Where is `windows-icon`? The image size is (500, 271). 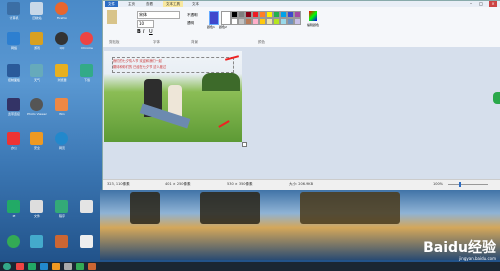 windows-icon is located at coordinates (61, 104).